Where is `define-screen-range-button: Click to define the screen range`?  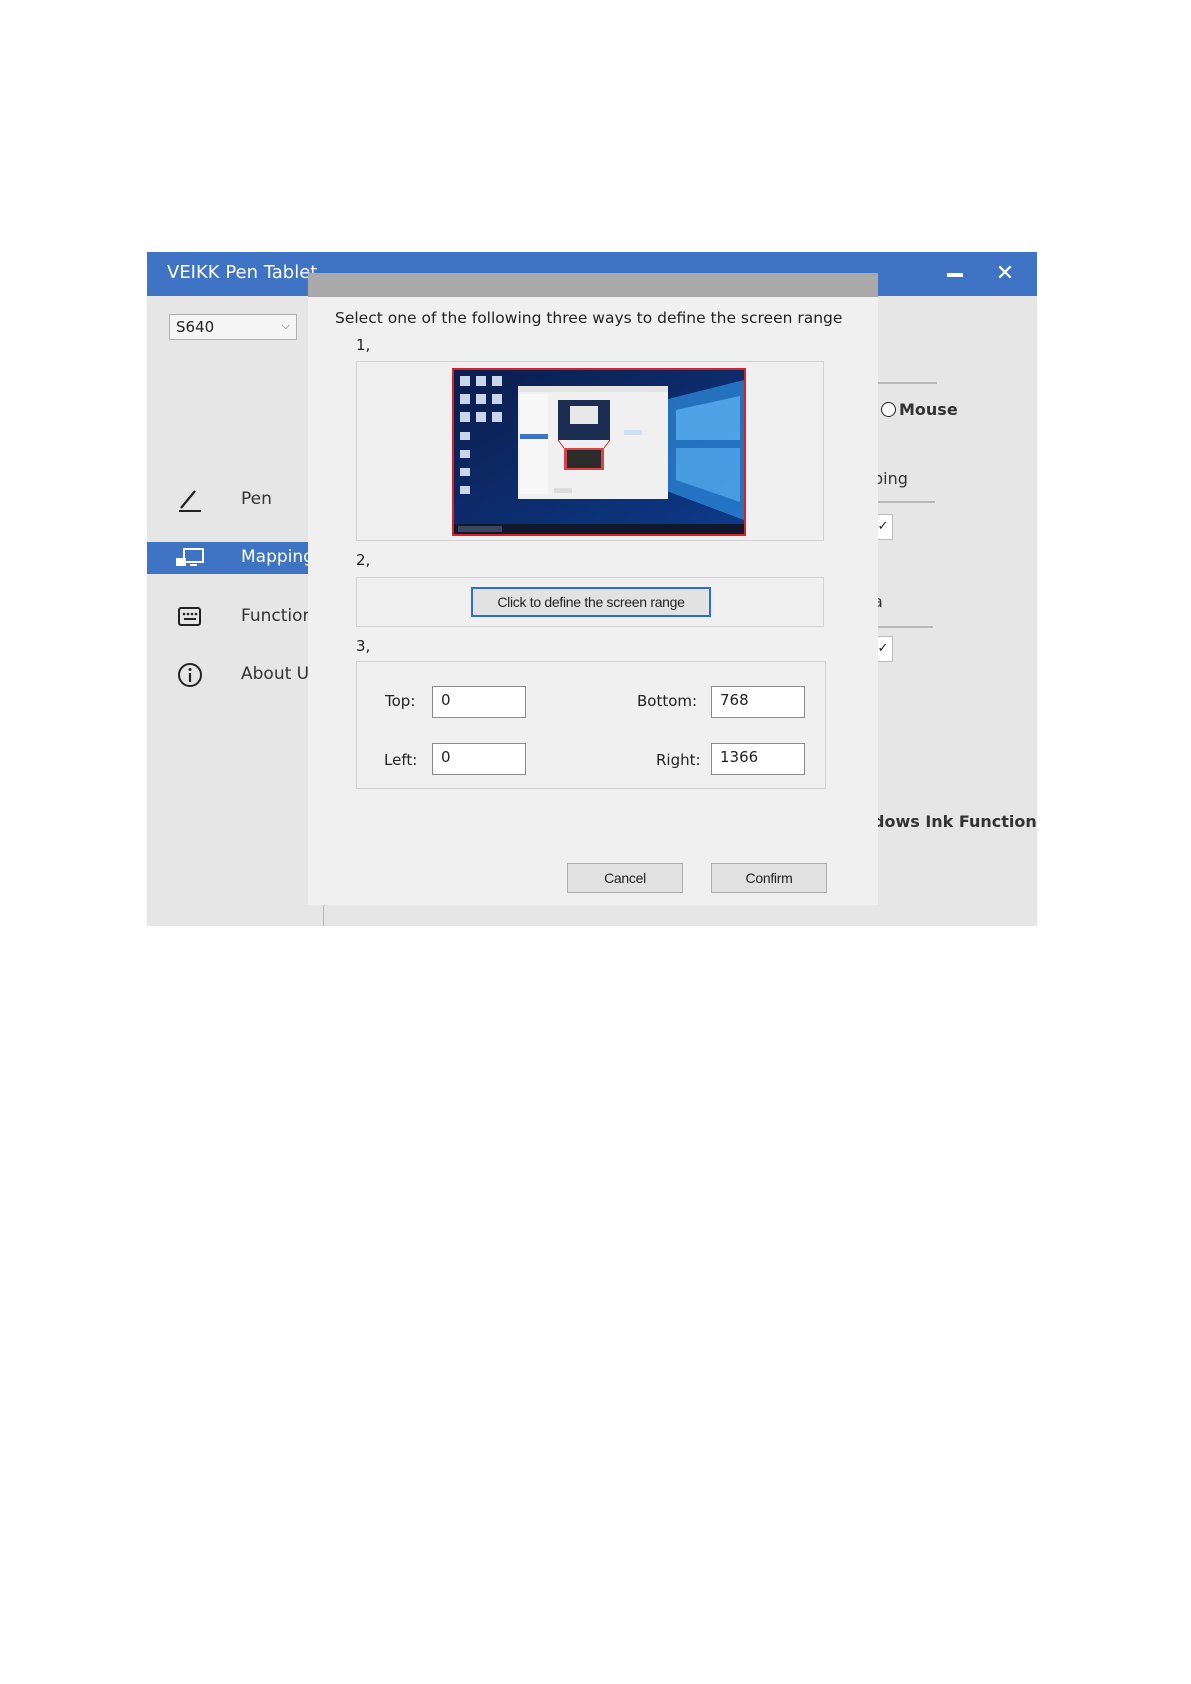
define-screen-range-button: Click to define the screen range is located at coordinates (591, 602).